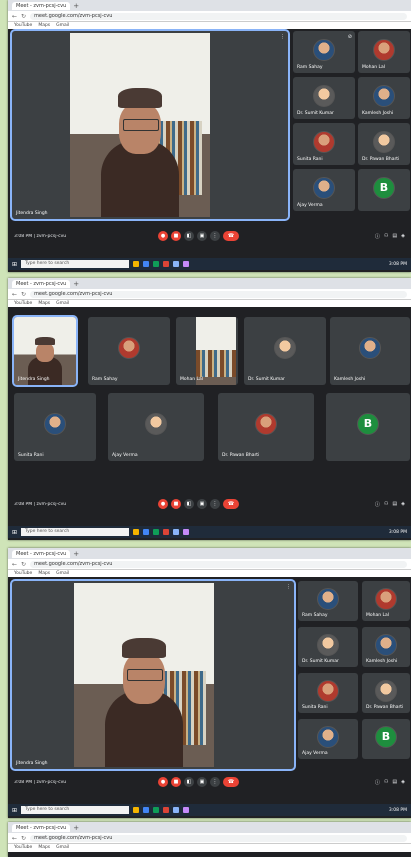 The image size is (411, 857). I want to click on cam-icon: ■, so click(176, 782).